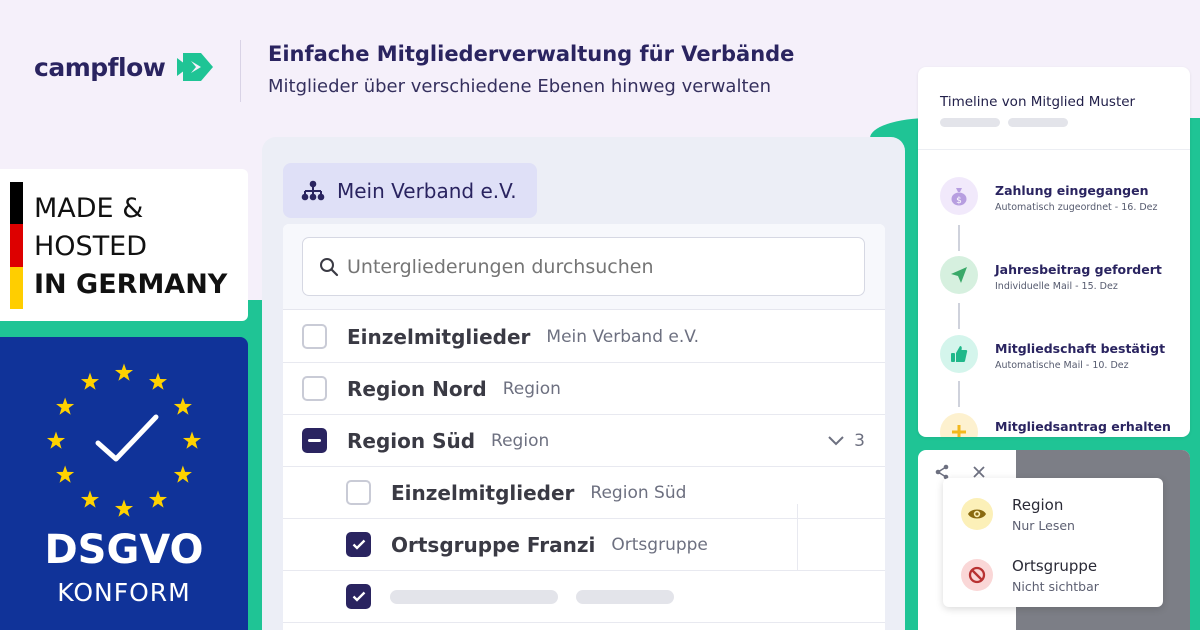 The width and height of the screenshot is (1200, 630). What do you see at coordinates (836, 440) in the screenshot?
I see `chevron-down-icon` at bounding box center [836, 440].